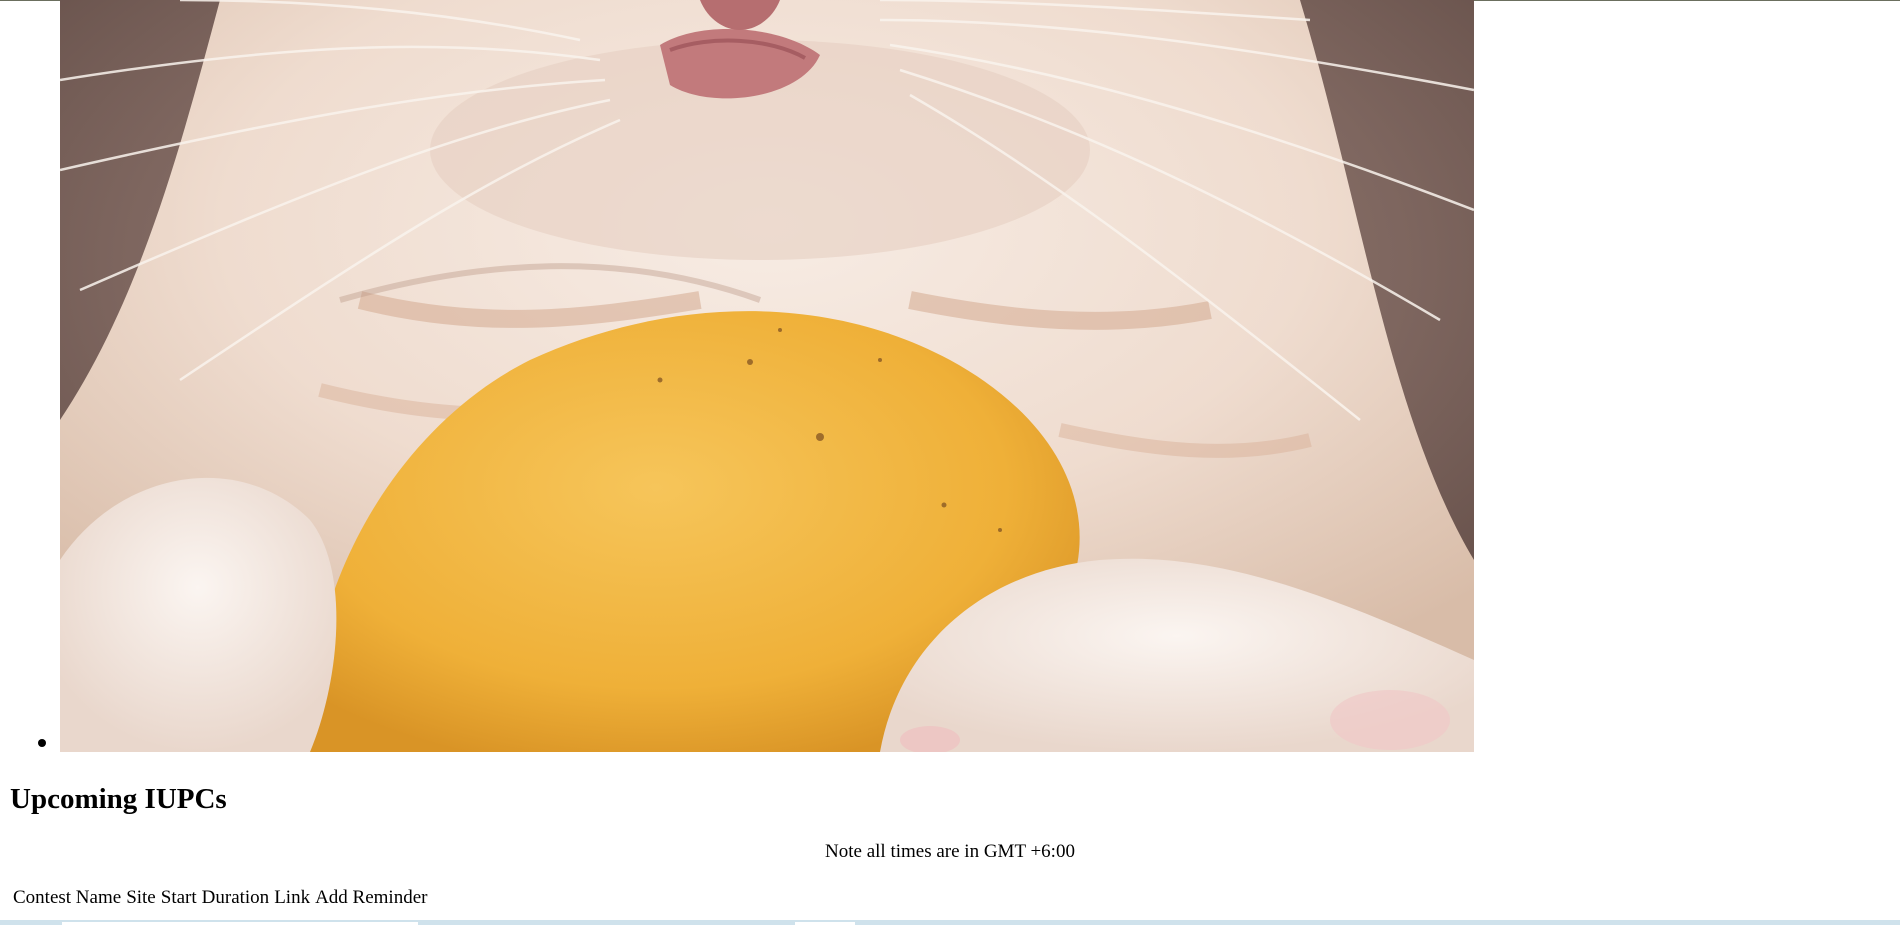 The width and height of the screenshot is (1900, 925). Describe the element at coordinates (178, 897) in the screenshot. I see `column-header-start: Start` at that location.